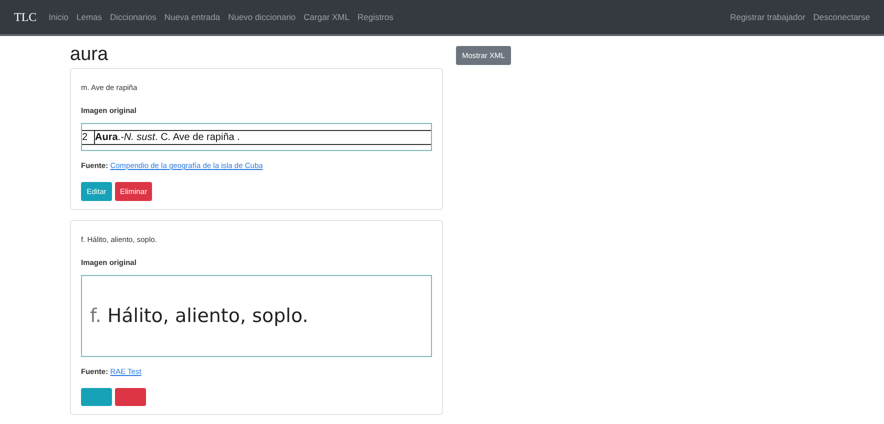  Describe the element at coordinates (192, 17) in the screenshot. I see `nav-link: Nueva entrada` at that location.